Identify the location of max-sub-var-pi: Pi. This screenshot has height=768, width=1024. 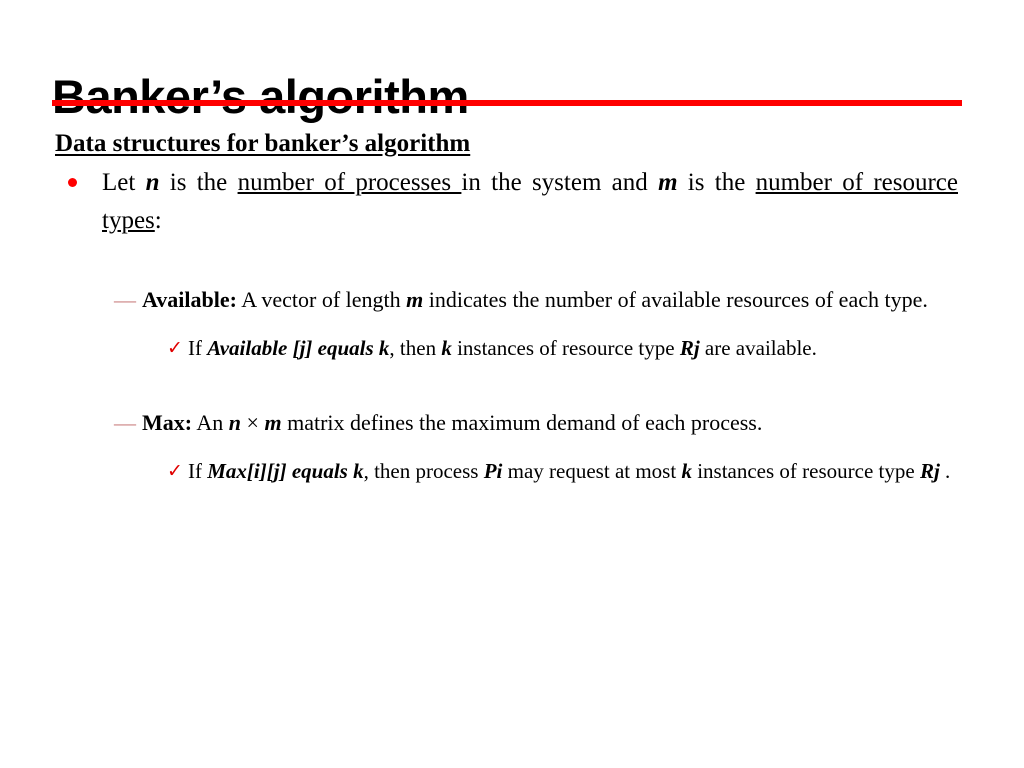
(493, 471).